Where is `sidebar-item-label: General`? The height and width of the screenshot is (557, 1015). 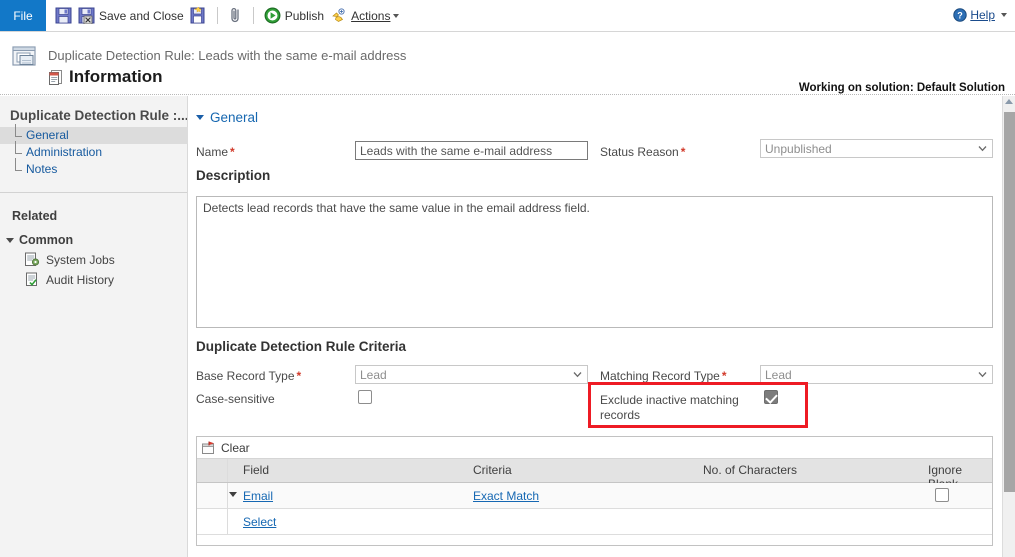 sidebar-item-label: General is located at coordinates (47, 135).